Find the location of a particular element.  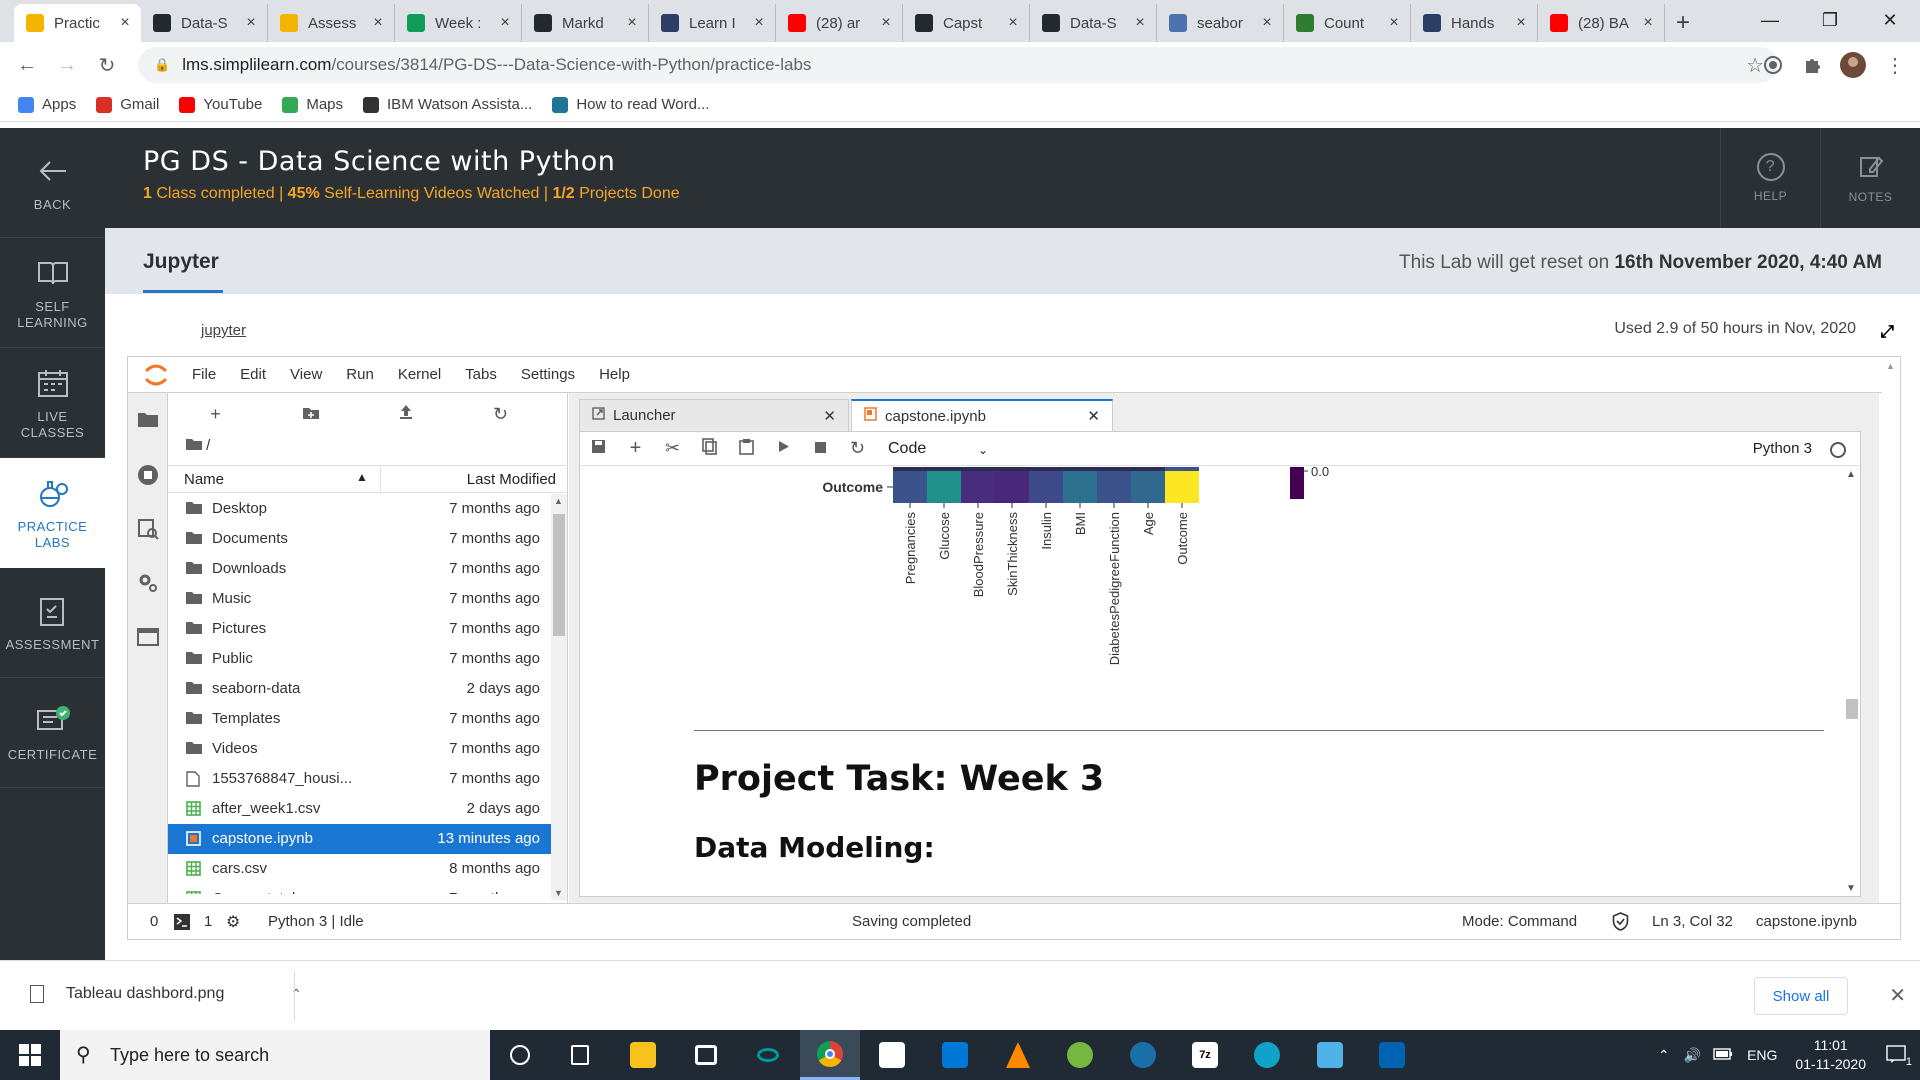

snip-icon is located at coordinates (1330, 1055).